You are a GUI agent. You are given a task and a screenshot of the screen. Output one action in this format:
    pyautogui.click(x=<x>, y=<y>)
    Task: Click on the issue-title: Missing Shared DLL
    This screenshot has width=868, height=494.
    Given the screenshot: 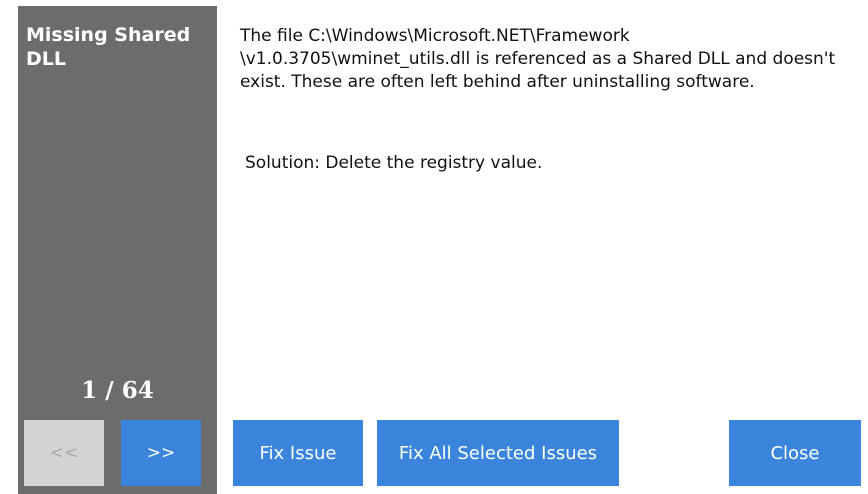 What is the action you would take?
    pyautogui.click(x=108, y=47)
    